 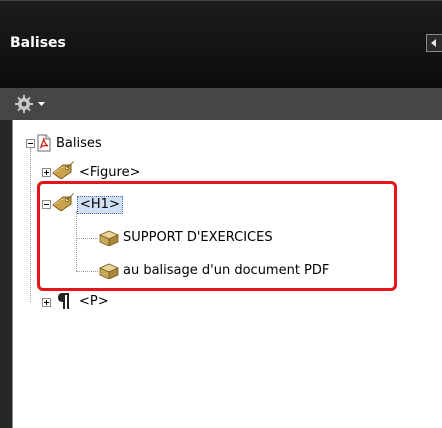 What do you see at coordinates (226, 271) in the screenshot?
I see `tree-node-content: au balisage d'un document PDF` at bounding box center [226, 271].